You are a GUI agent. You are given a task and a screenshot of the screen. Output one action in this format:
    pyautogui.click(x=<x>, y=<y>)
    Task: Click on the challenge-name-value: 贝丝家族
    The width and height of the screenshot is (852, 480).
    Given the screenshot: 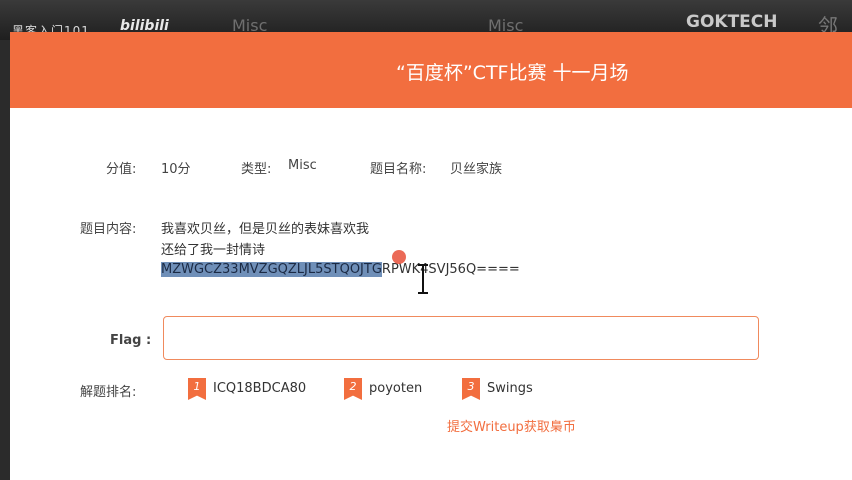 What is the action you would take?
    pyautogui.click(x=476, y=169)
    